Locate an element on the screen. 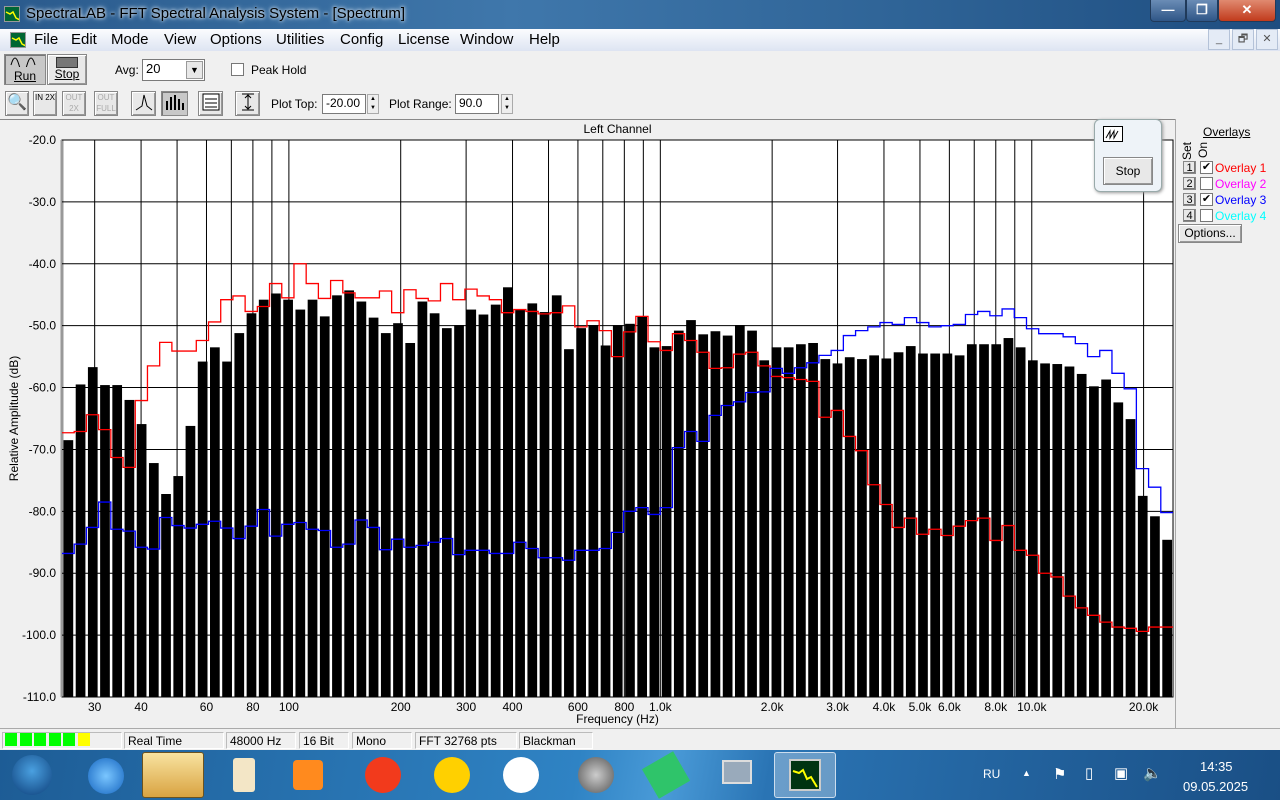  mahjong-icon is located at coordinates (244, 775).